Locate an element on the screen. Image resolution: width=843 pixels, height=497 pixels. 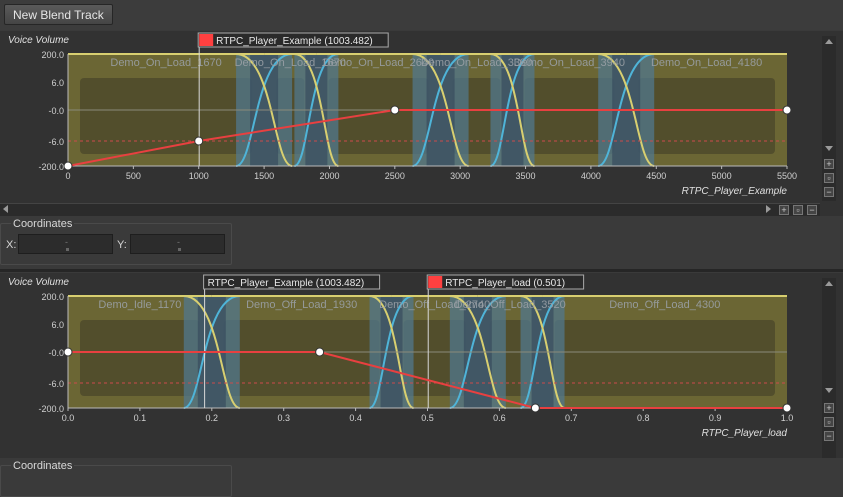
x-tick-label: 0.5 is located at coordinates (427, 418).